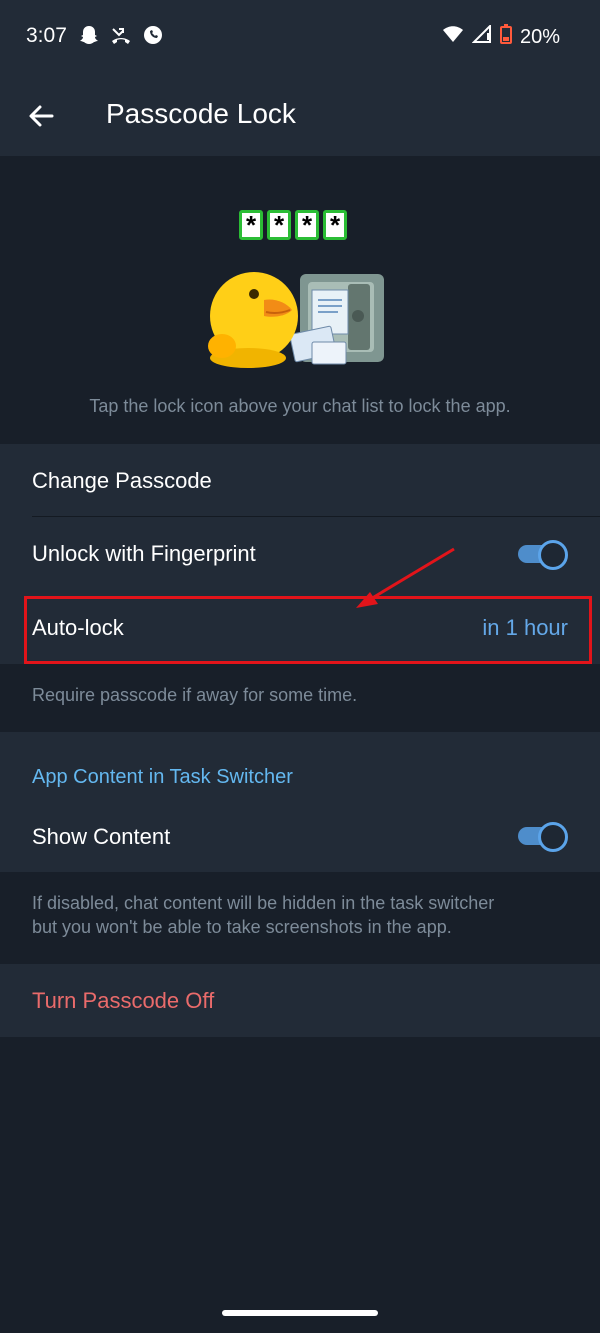 This screenshot has height=1333, width=600. What do you see at coordinates (162, 777) in the screenshot?
I see `task-switcher-header: App Content in Task Switcher` at bounding box center [162, 777].